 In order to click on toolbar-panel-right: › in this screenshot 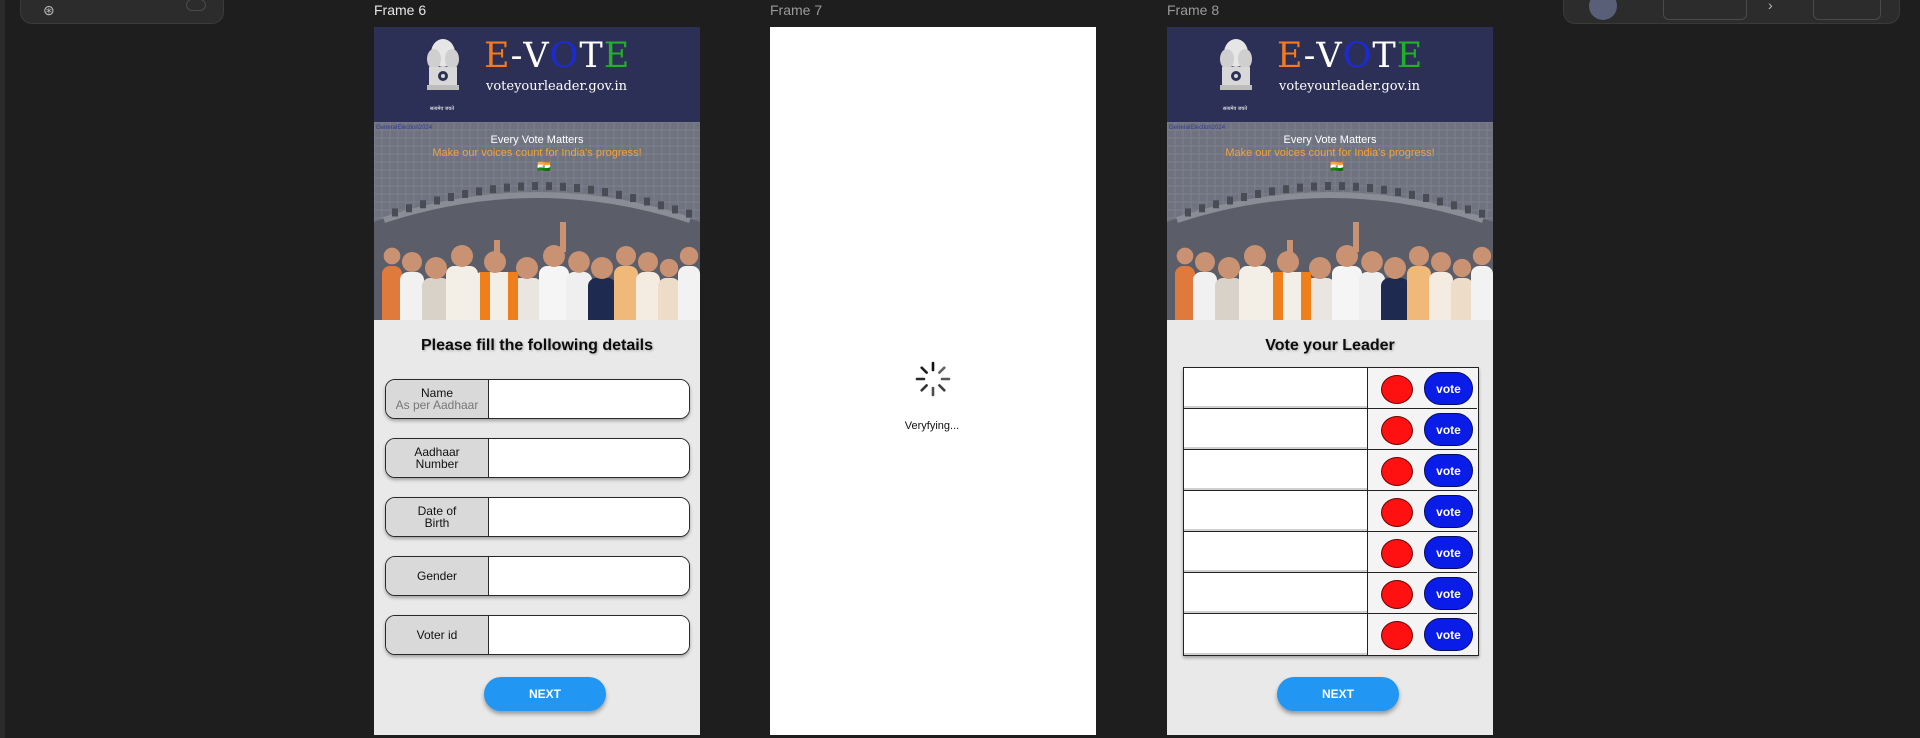, I will do `click(1731, 12)`.